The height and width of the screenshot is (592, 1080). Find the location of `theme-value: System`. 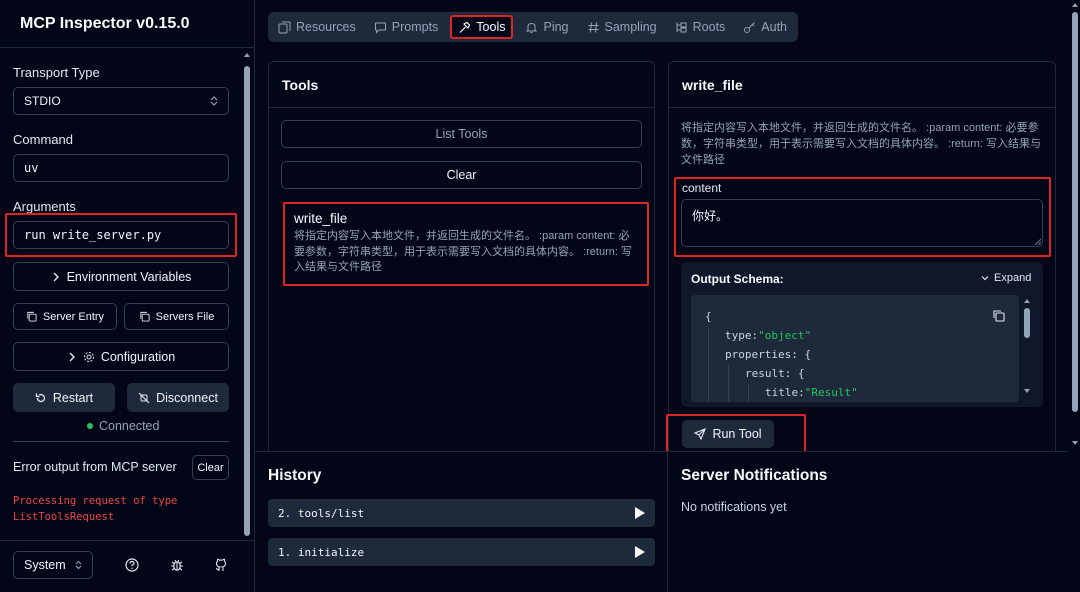

theme-value: System is located at coordinates (45, 565).